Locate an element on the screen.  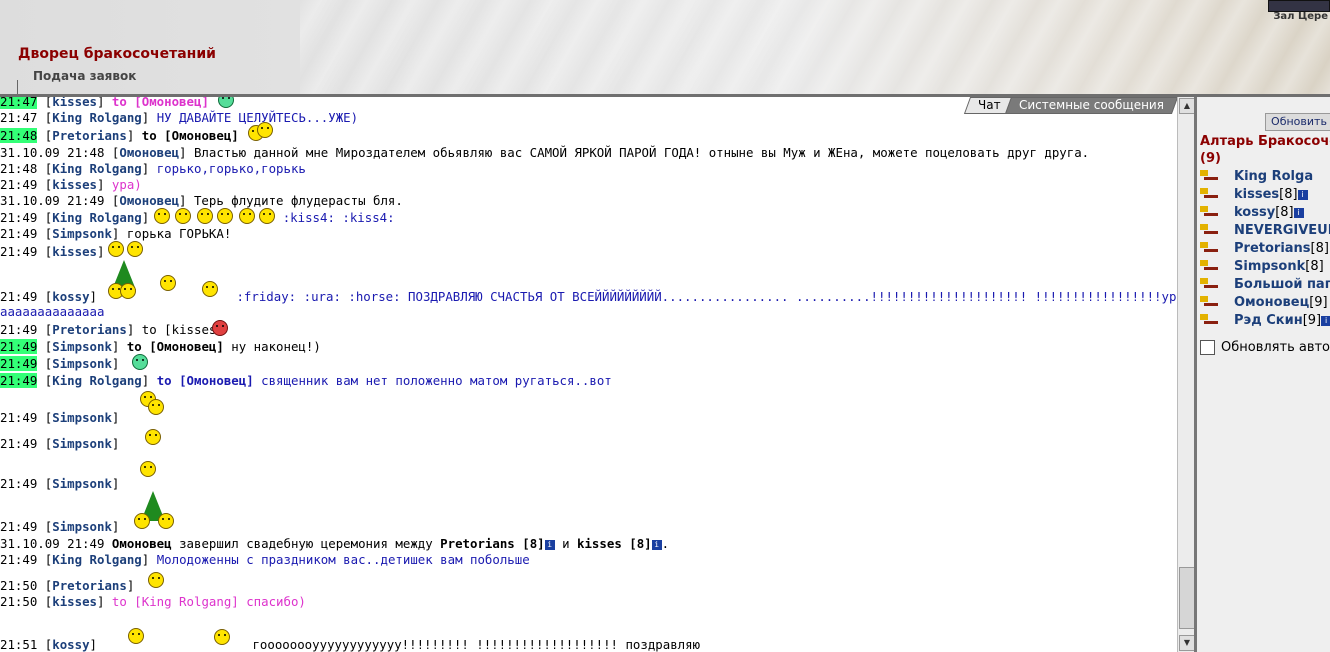
auto-refresh-row: Обновлять авто is located at coordinates (1265, 347).